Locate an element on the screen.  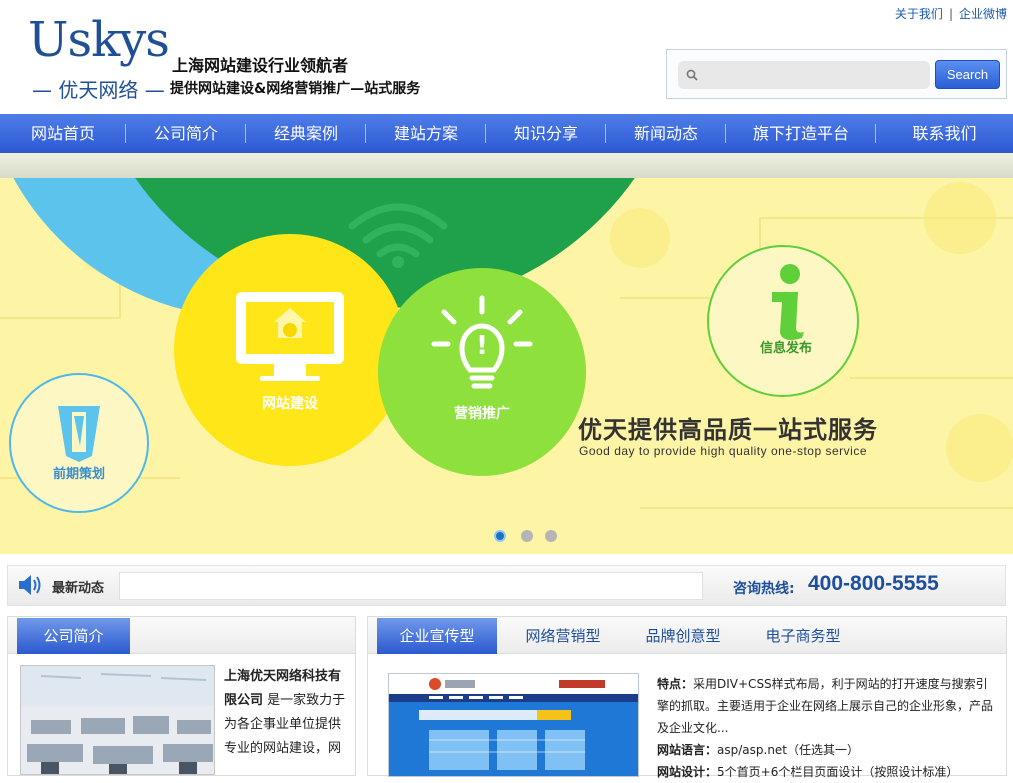
nav-item-platforms: 旗下打造平台 is located at coordinates (801, 133).